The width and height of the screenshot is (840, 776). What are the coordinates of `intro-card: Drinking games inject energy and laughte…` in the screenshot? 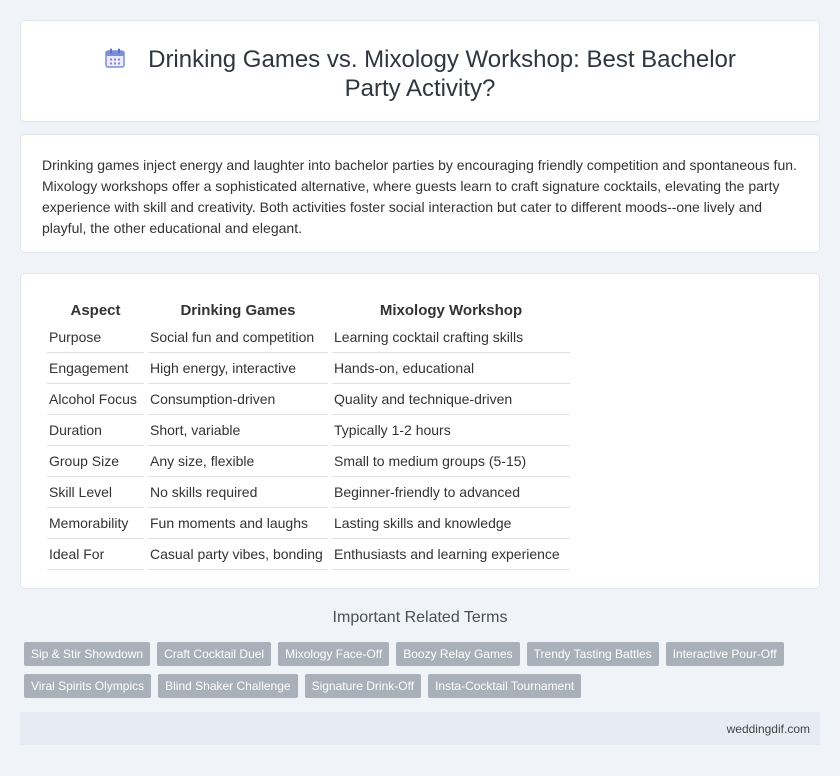 It's located at (420, 193).